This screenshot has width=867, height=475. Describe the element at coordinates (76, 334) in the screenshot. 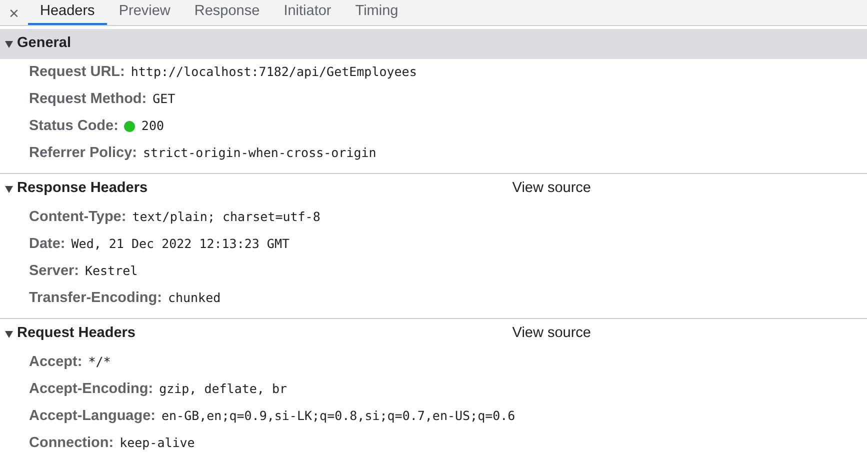

I see `section-title: Request Headers` at that location.